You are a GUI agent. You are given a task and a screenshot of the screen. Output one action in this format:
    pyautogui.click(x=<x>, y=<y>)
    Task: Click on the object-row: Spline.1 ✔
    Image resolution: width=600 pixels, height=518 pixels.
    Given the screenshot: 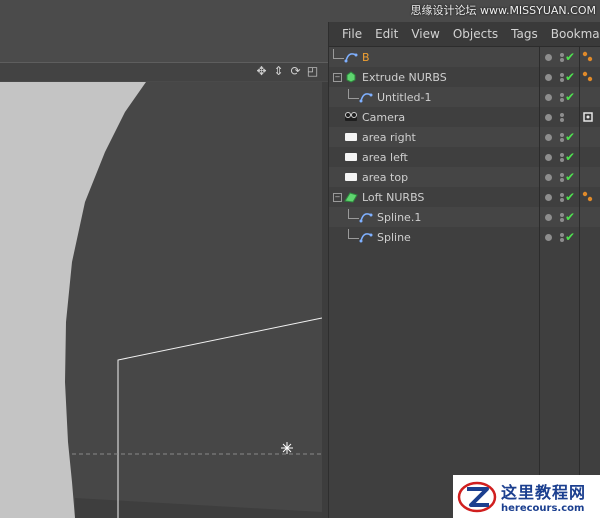 What is the action you would take?
    pyautogui.click(x=464, y=217)
    